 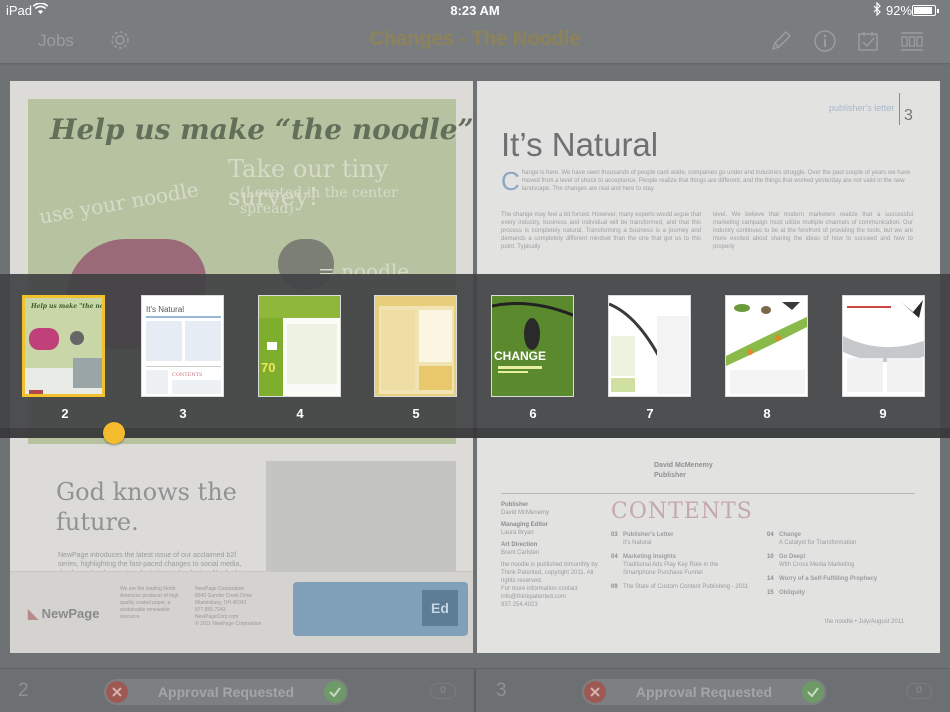 I want to click on clock: 8:23 AM, so click(x=475, y=10).